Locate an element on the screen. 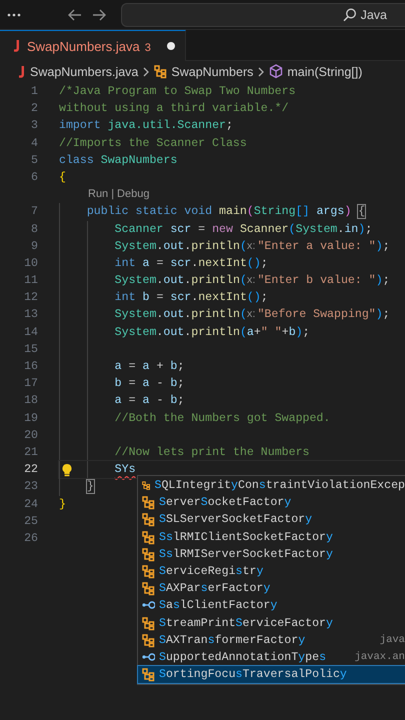  code-line: //Now lets print the Numbers is located at coordinates (212, 452).